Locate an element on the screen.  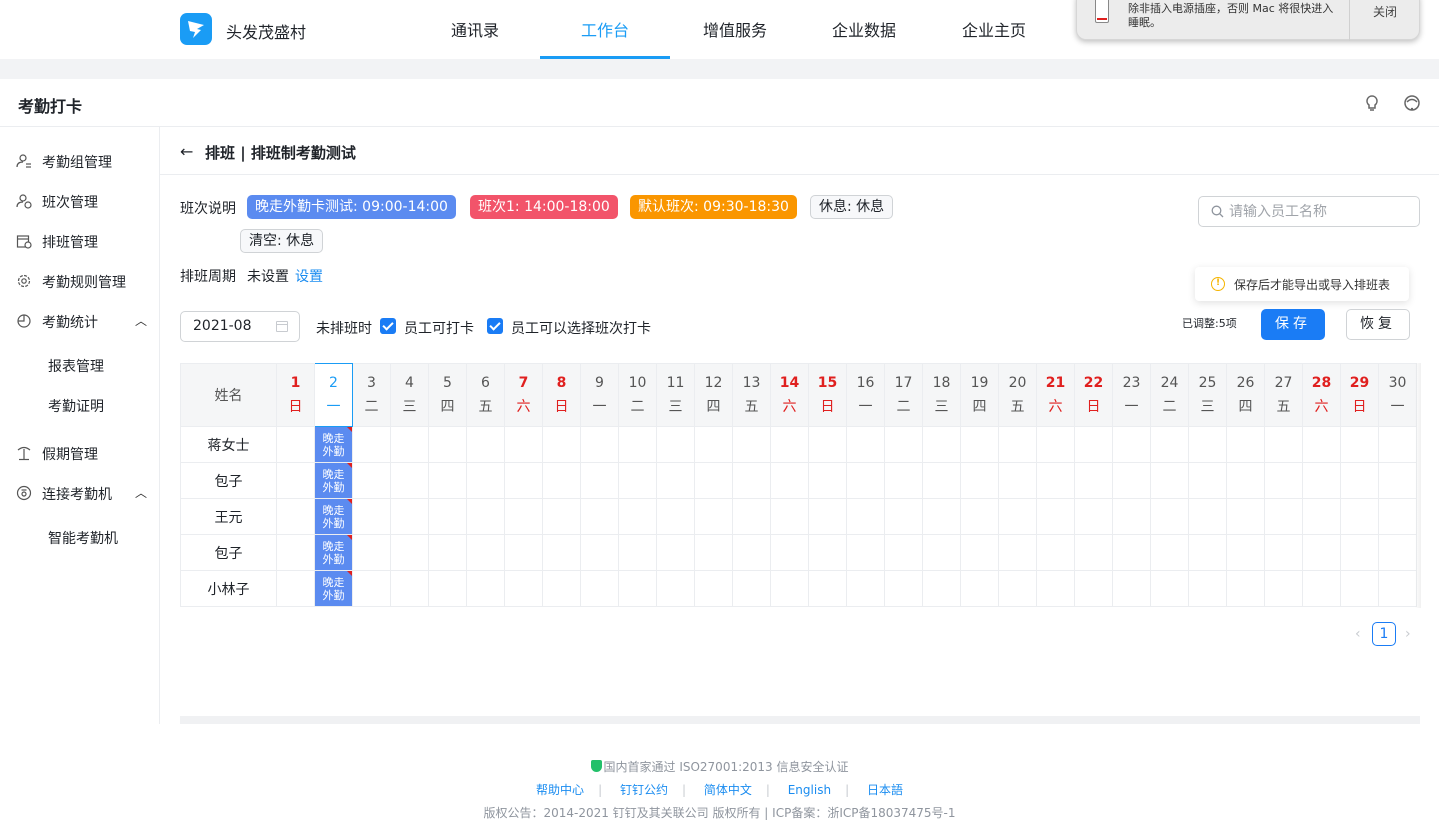
sidebar-item-attendance-device: 连接考勤机 ︿ is located at coordinates (79, 493).